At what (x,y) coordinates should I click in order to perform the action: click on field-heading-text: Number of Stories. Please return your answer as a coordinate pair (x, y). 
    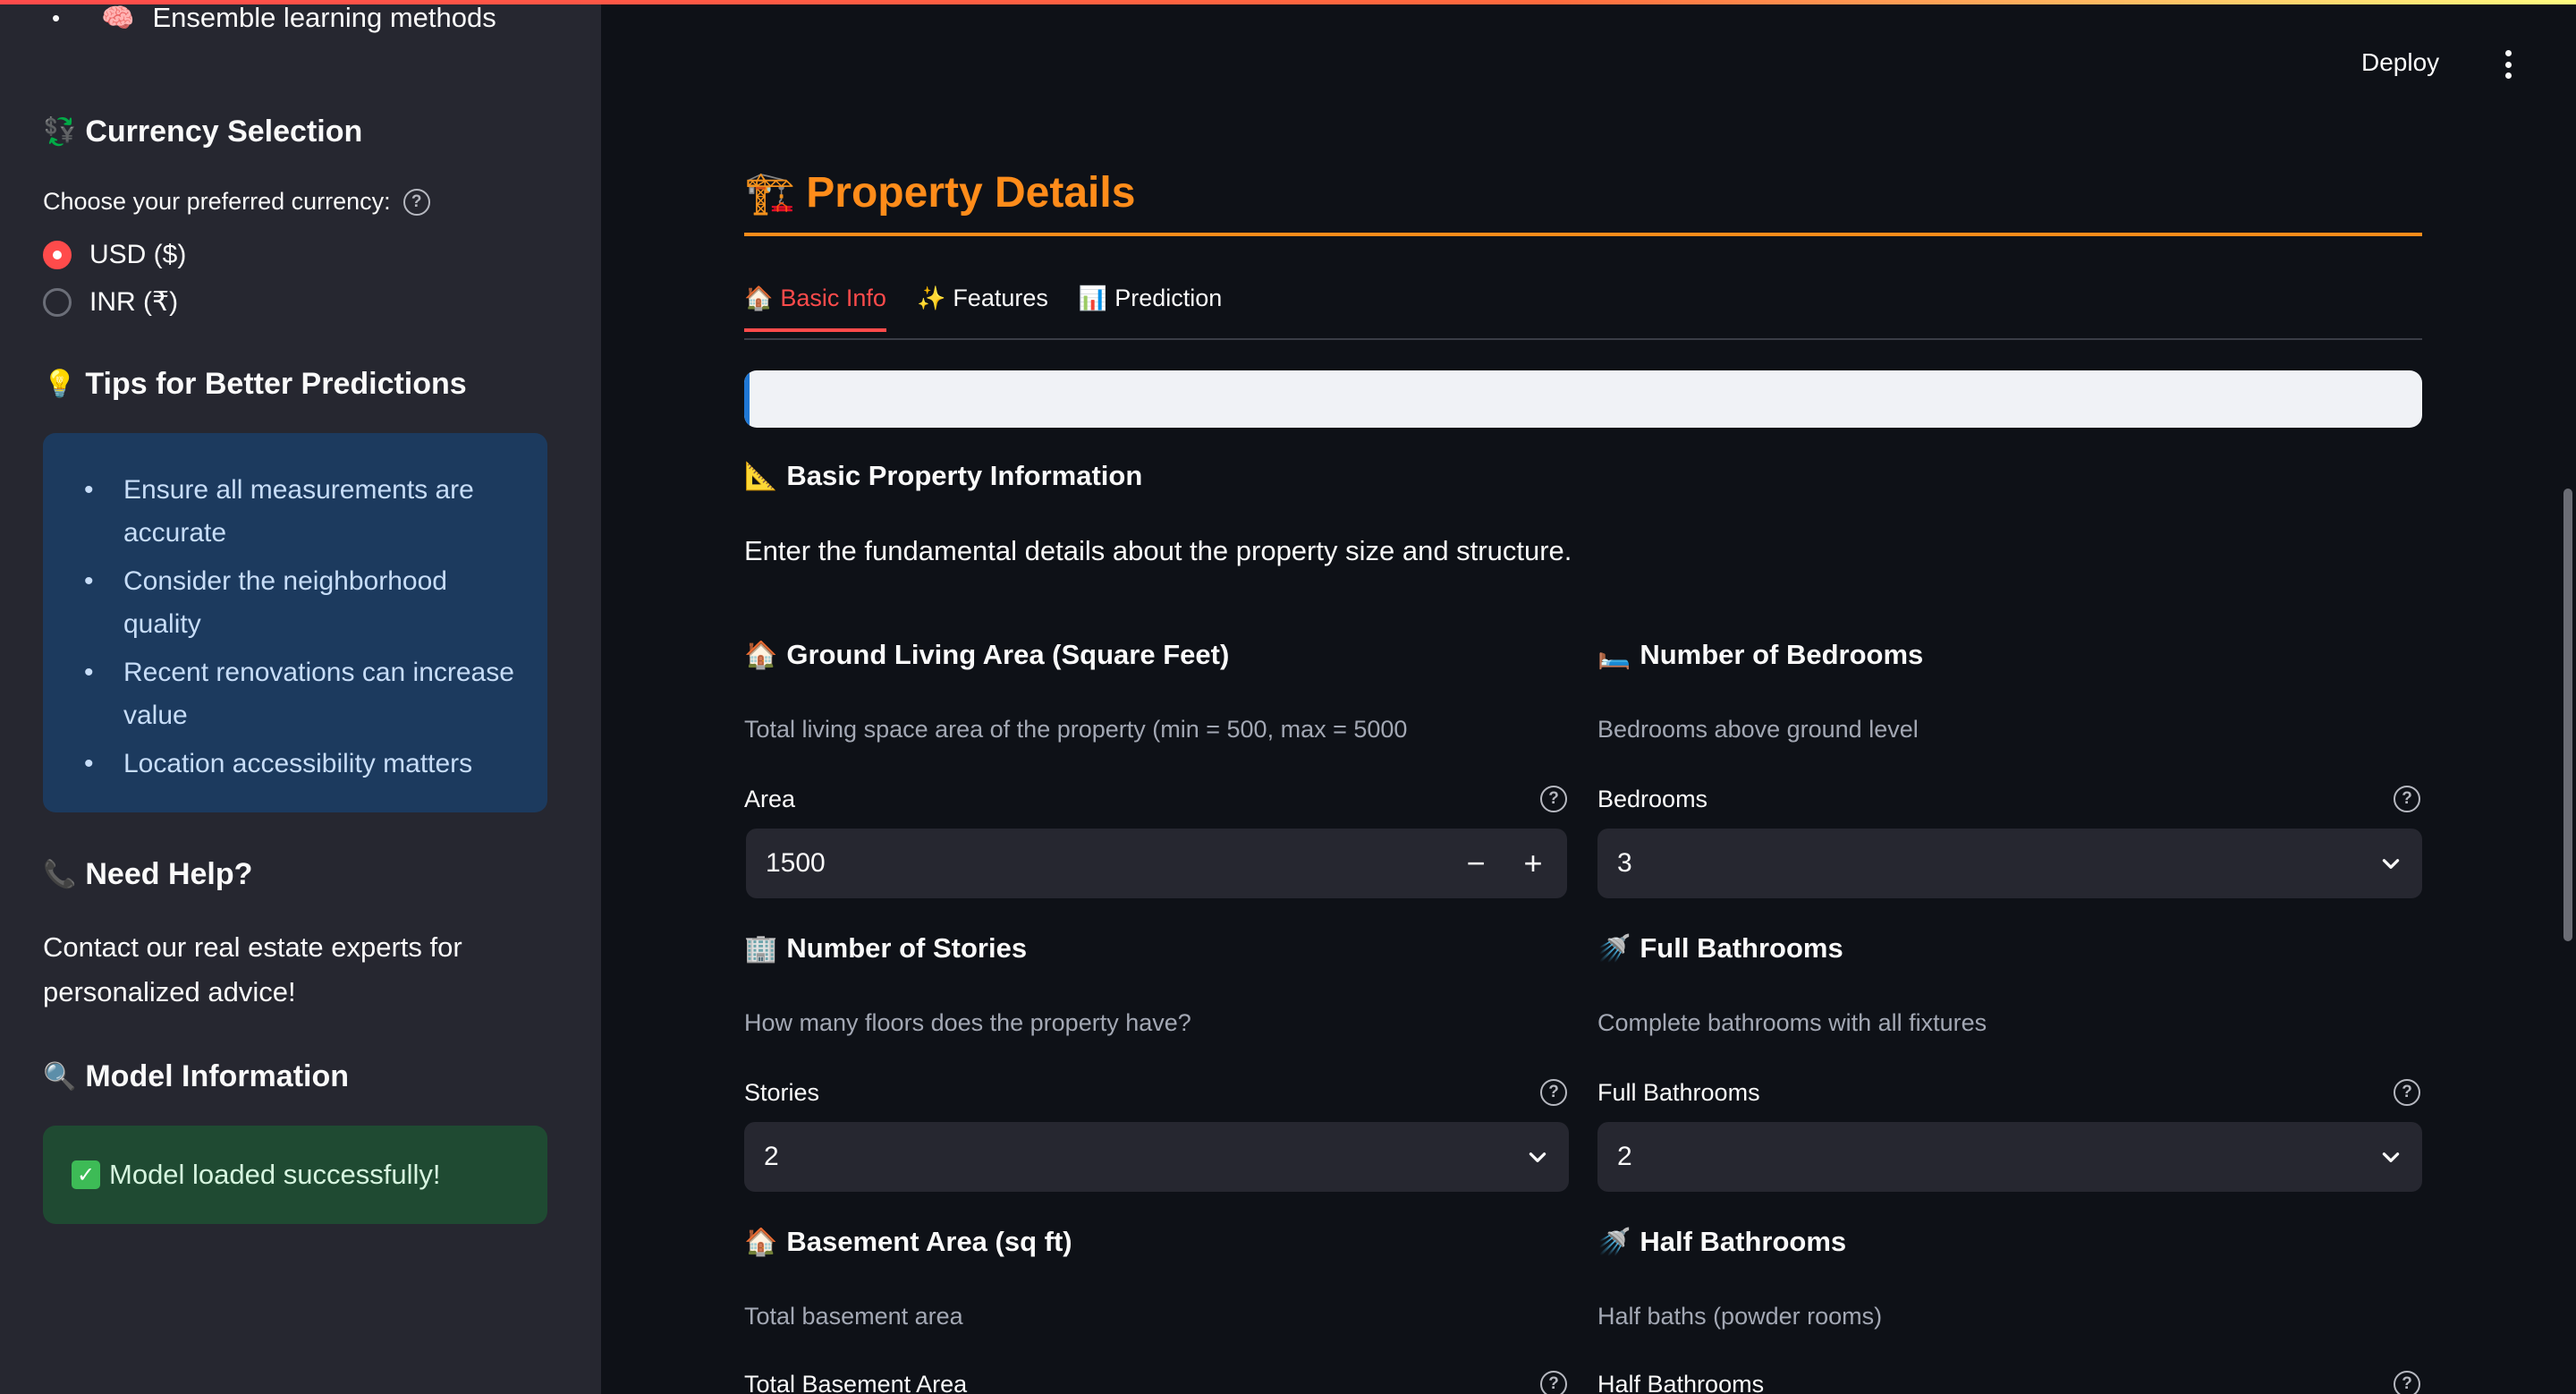
    Looking at the image, I should click on (907, 948).